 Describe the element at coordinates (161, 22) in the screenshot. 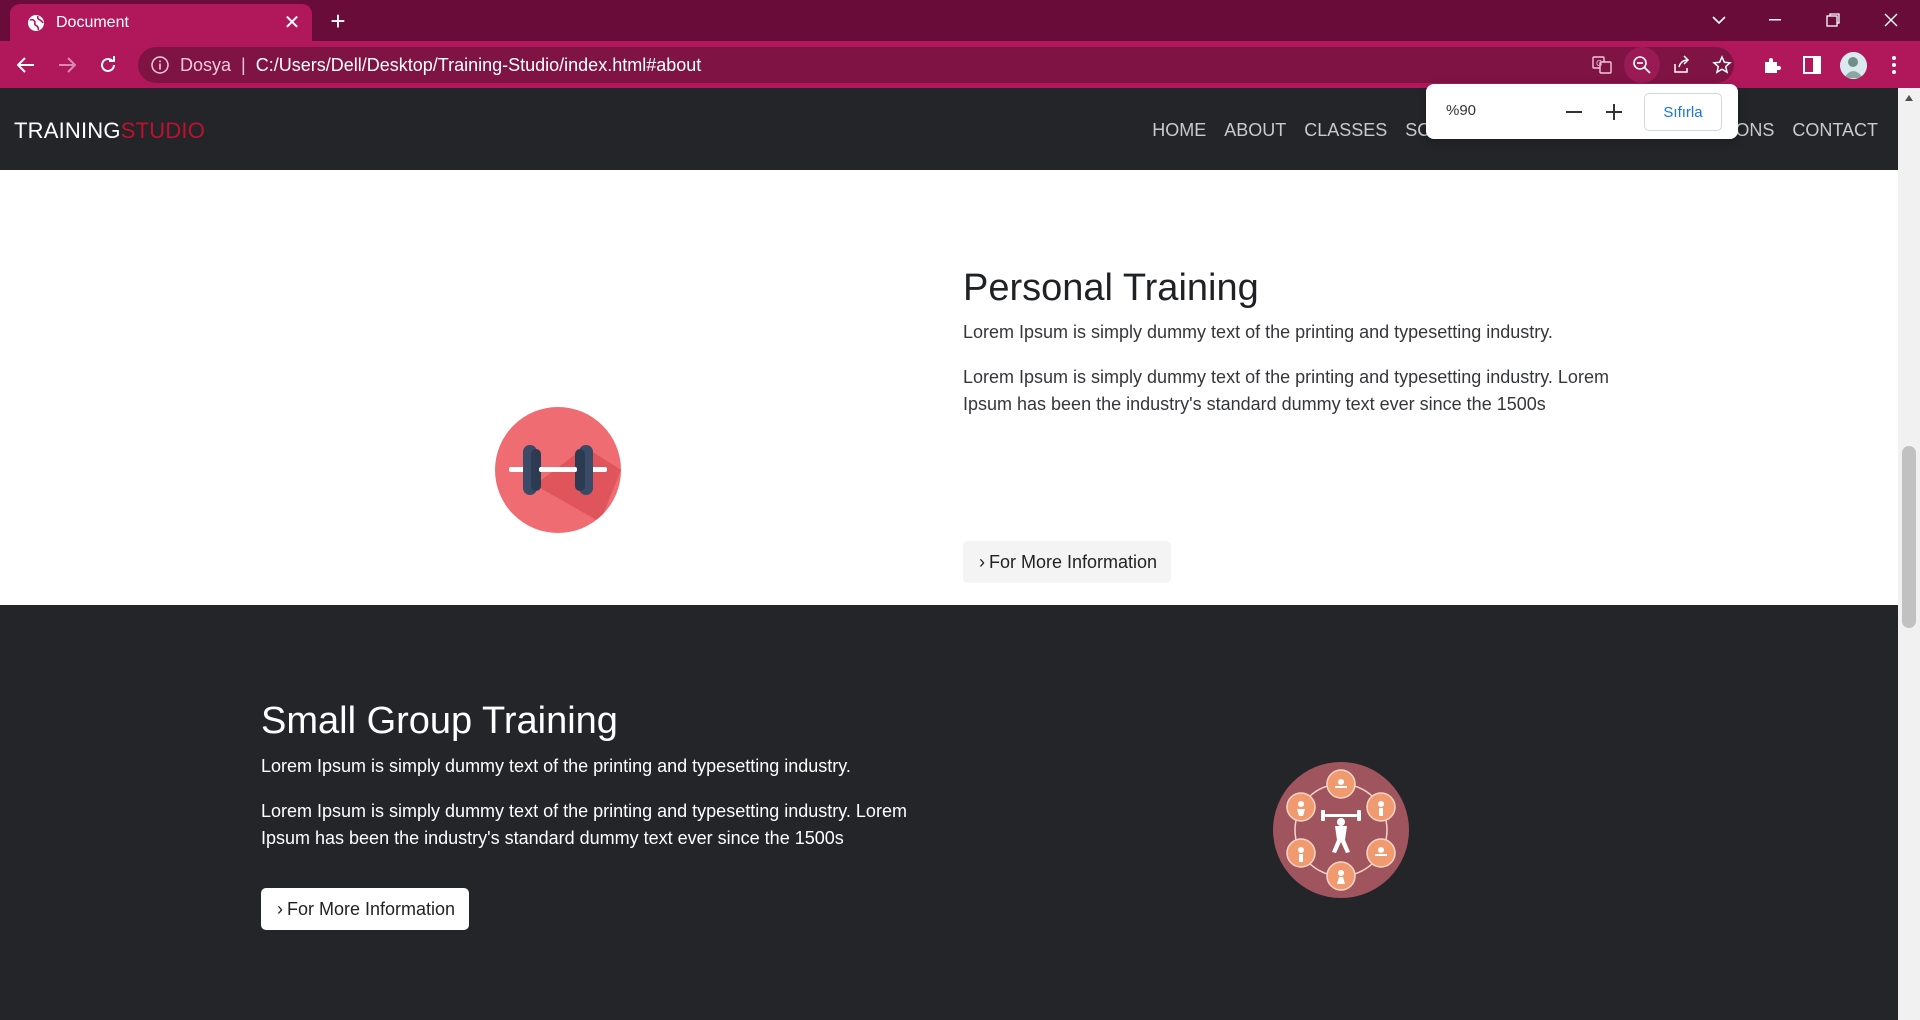

I see `browser-tab: Document ✕` at that location.